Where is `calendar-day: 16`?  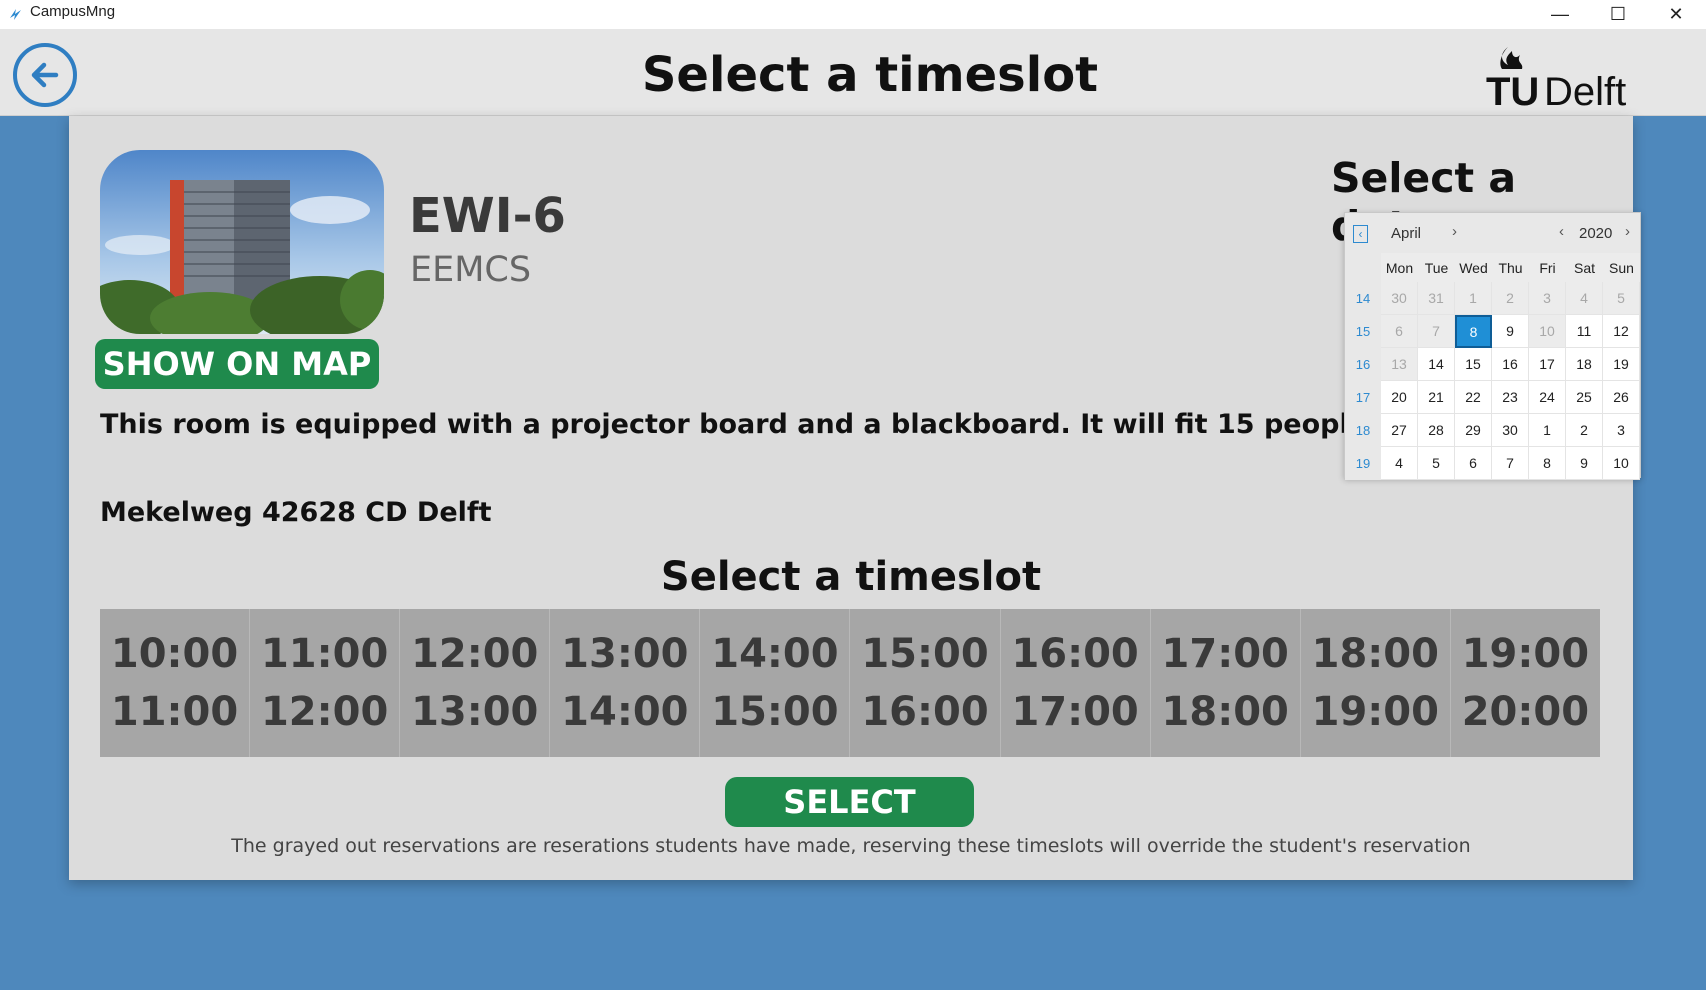 calendar-day: 16 is located at coordinates (1510, 364).